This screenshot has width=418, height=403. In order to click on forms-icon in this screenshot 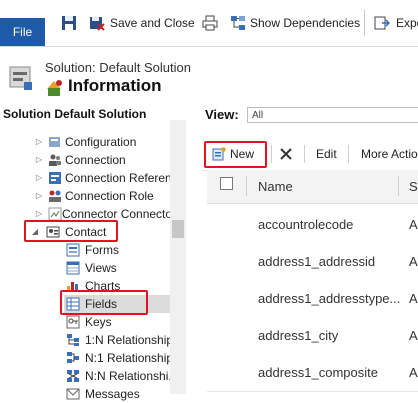, I will do `click(73, 250)`.